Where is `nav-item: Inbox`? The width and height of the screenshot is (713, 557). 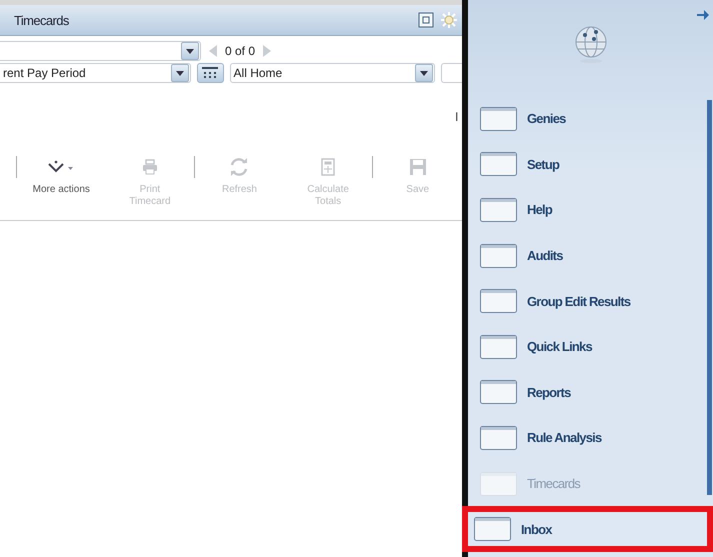 nav-item: Inbox is located at coordinates (587, 529).